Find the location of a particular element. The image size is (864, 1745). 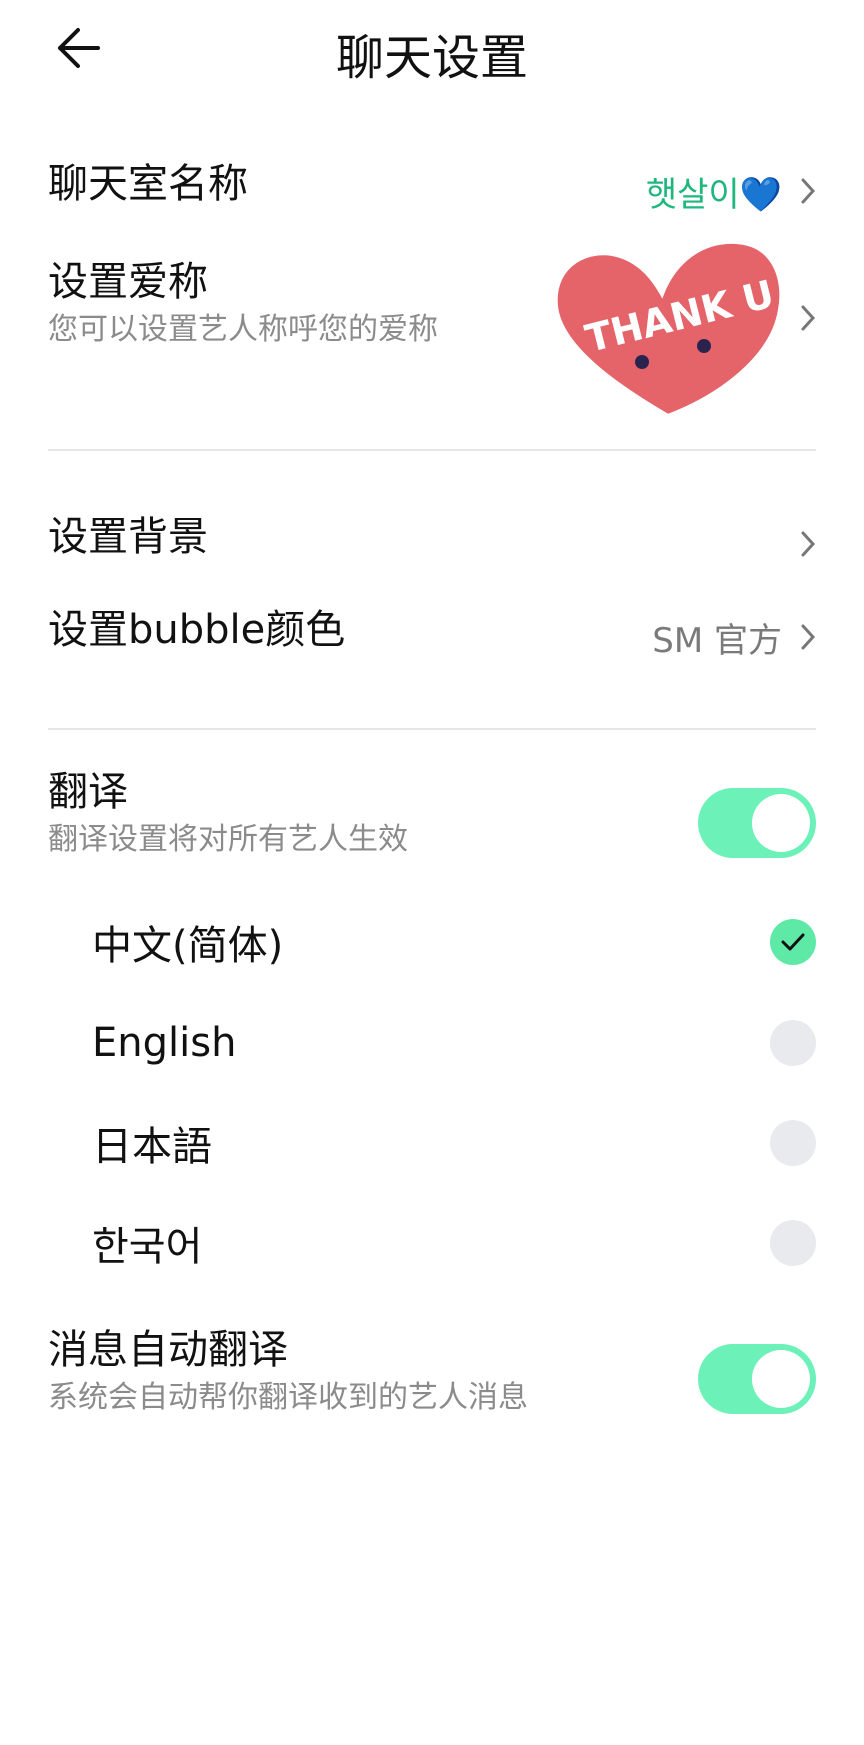

language-name: 中文(简体) is located at coordinates (188, 946).